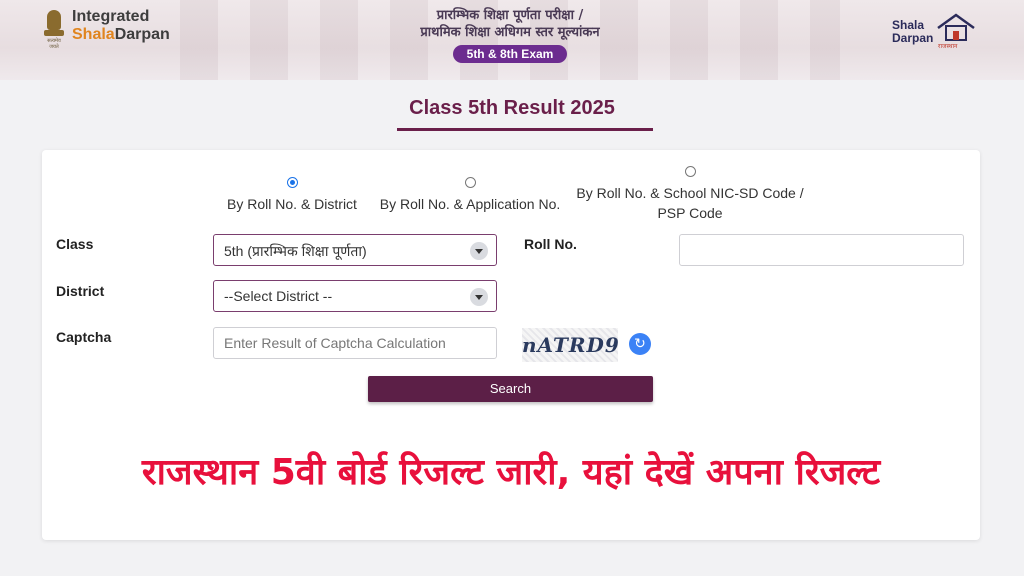  I want to click on right-logo-line1: Shala, so click(908, 25).